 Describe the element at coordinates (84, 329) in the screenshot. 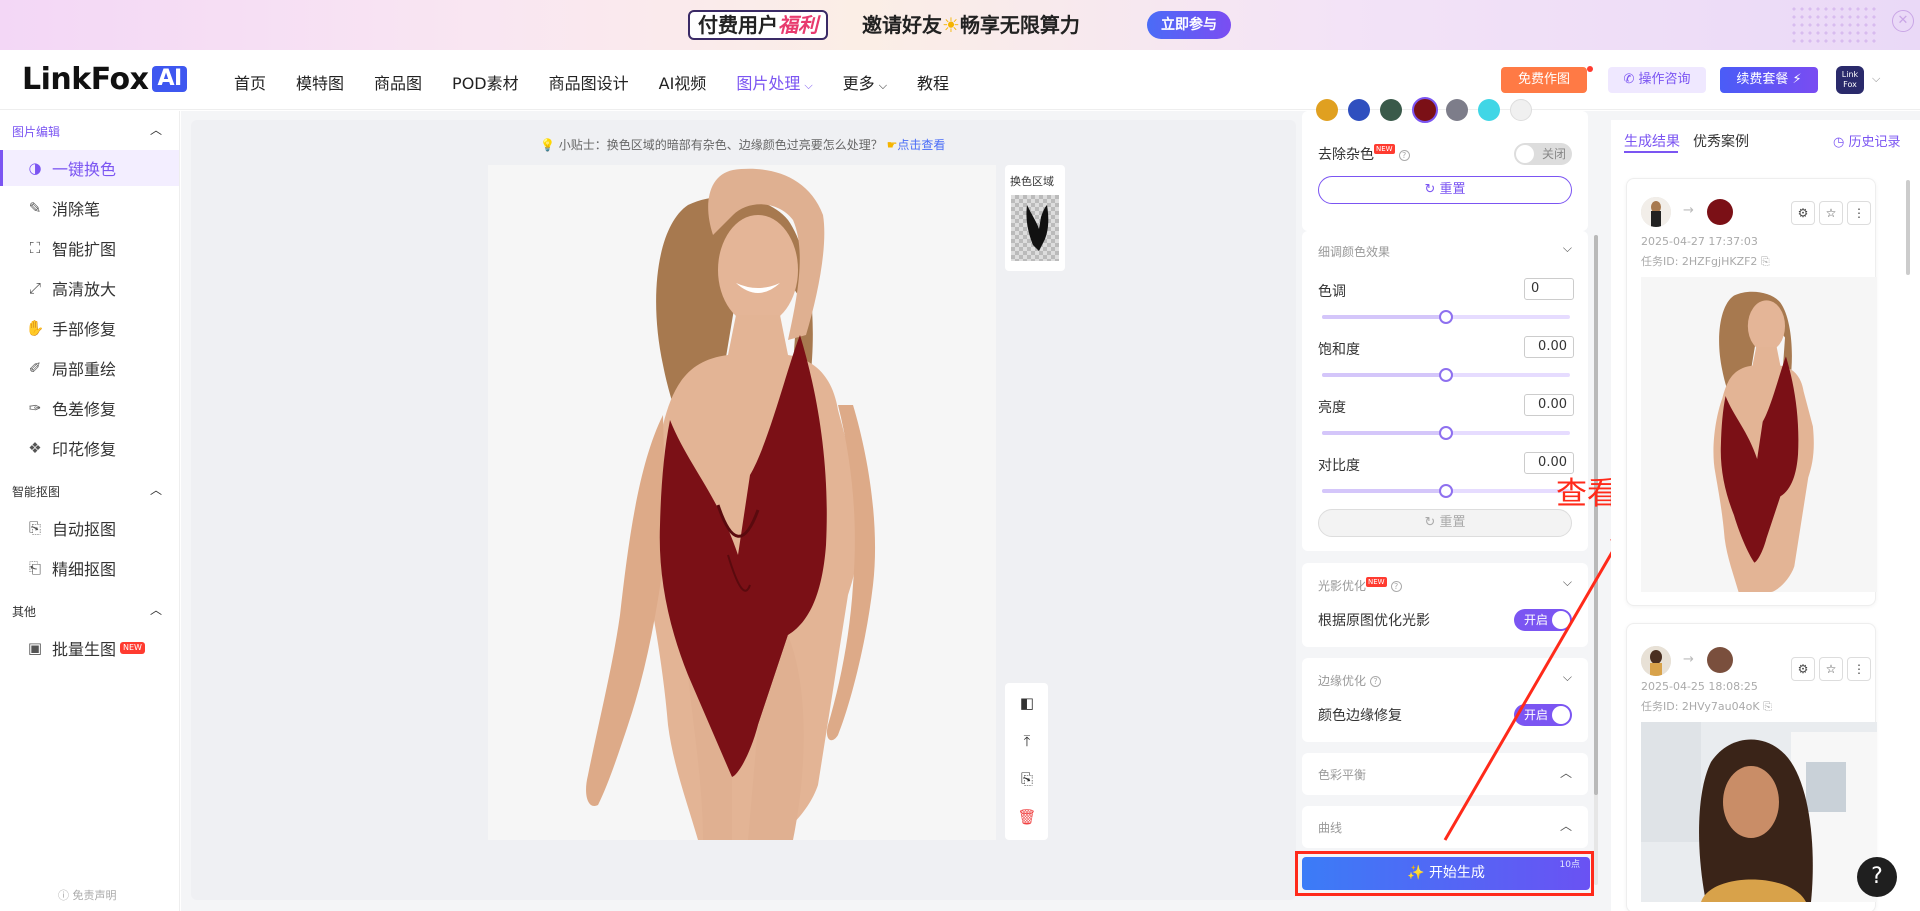

I see `sidebar-item-label: 手部修复` at that location.